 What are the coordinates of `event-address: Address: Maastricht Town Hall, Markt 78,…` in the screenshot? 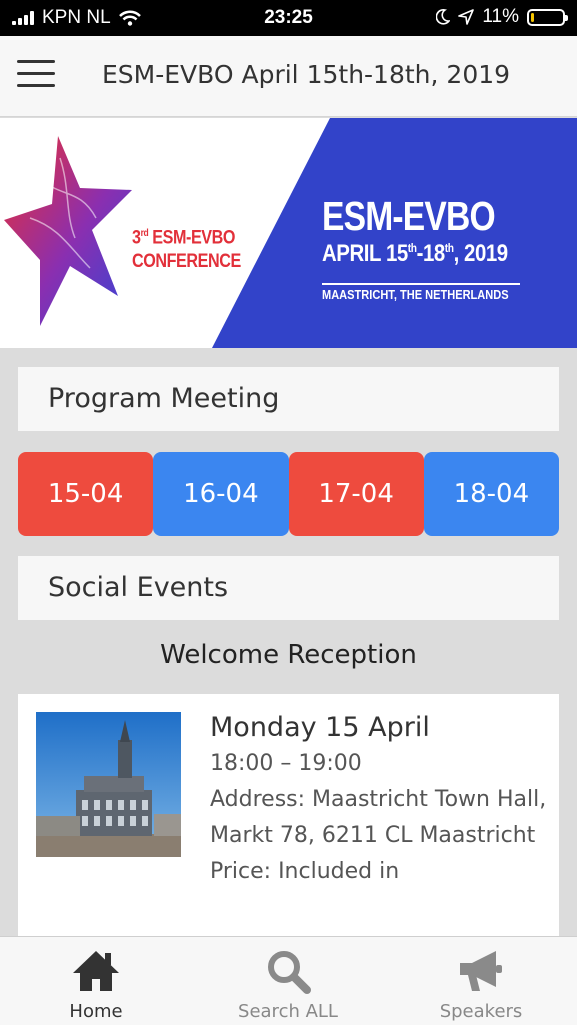 It's located at (378, 817).